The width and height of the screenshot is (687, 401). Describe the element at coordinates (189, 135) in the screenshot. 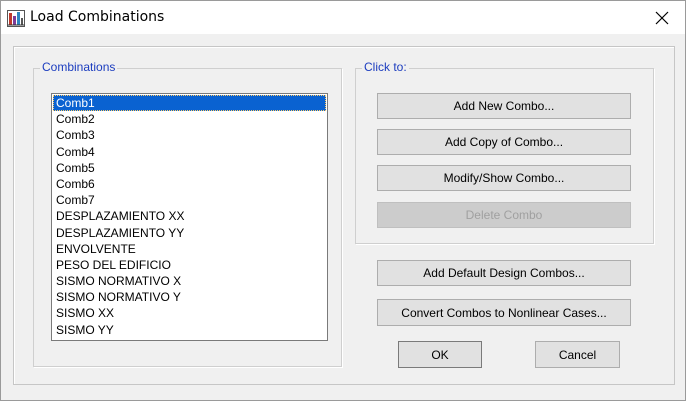

I see `combination-list-item: Comb3` at that location.